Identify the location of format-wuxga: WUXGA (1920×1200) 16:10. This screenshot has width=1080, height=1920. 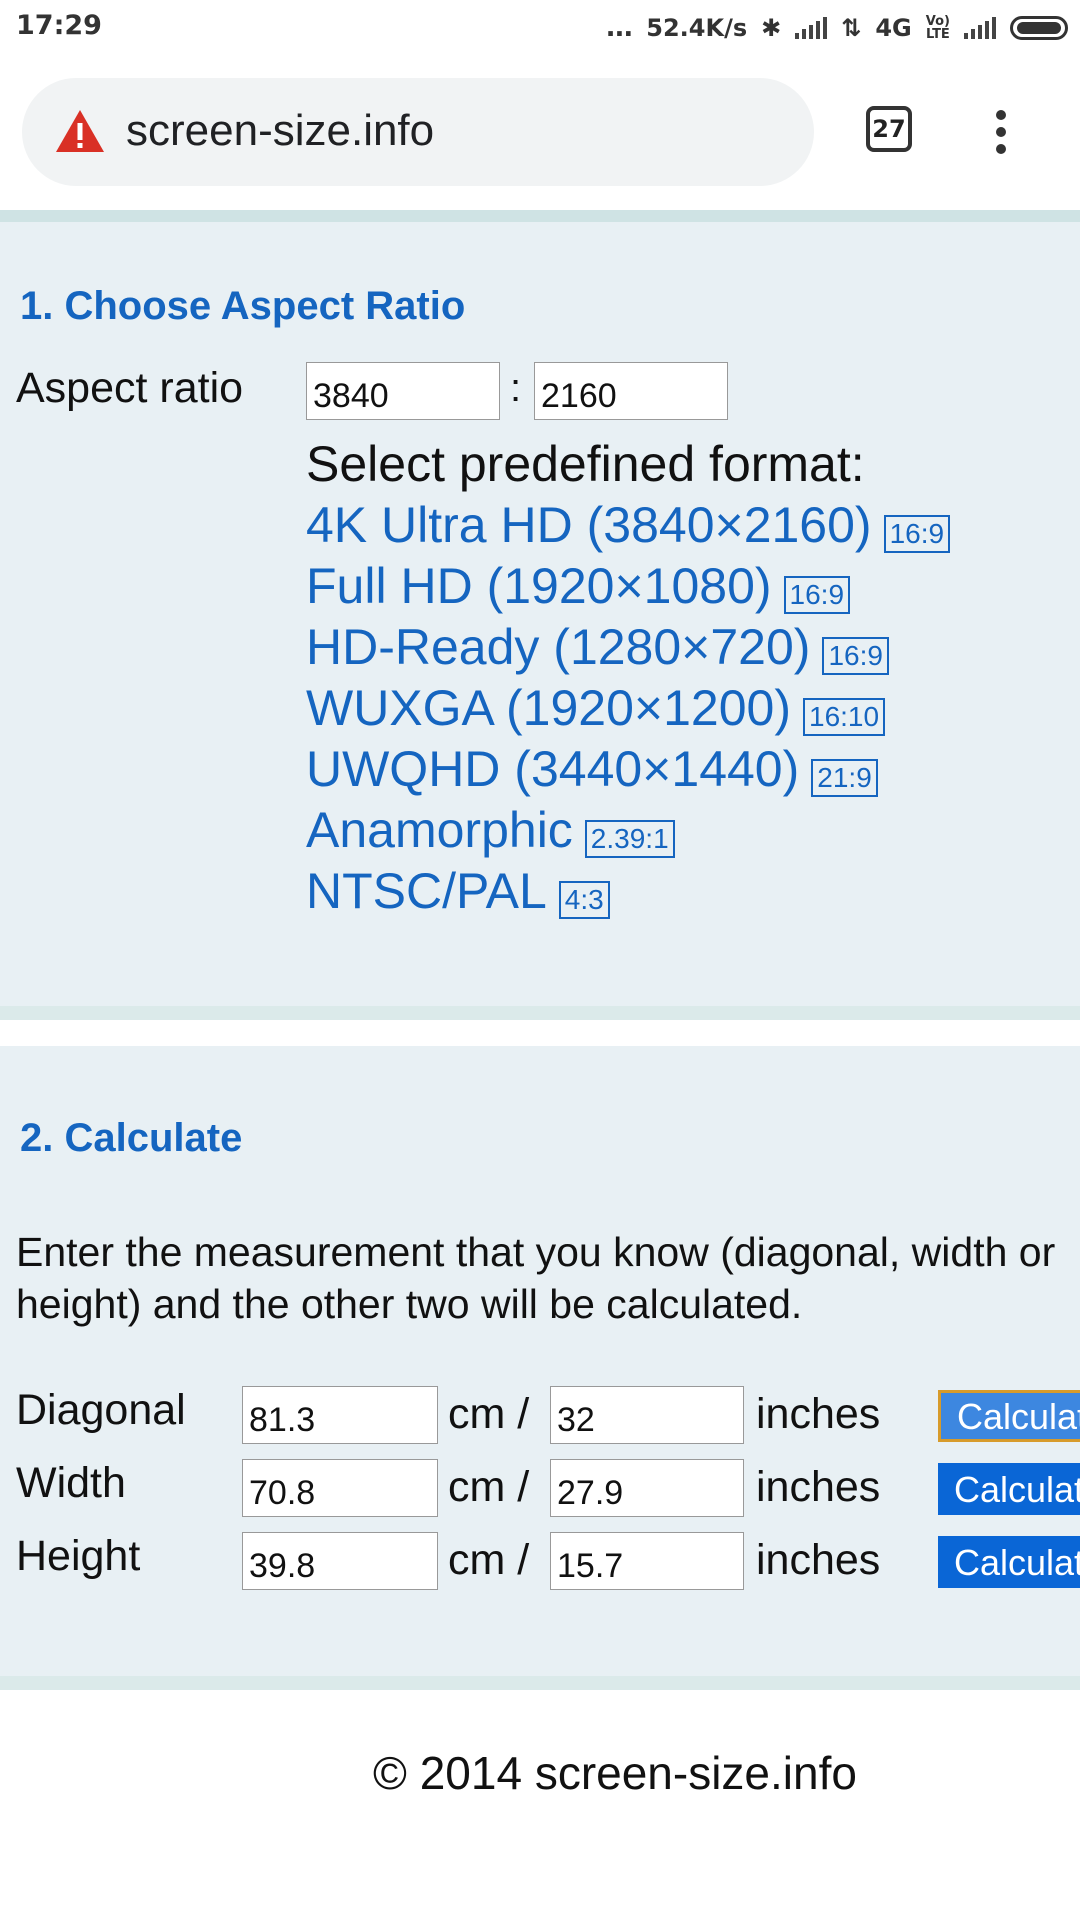
(628, 708).